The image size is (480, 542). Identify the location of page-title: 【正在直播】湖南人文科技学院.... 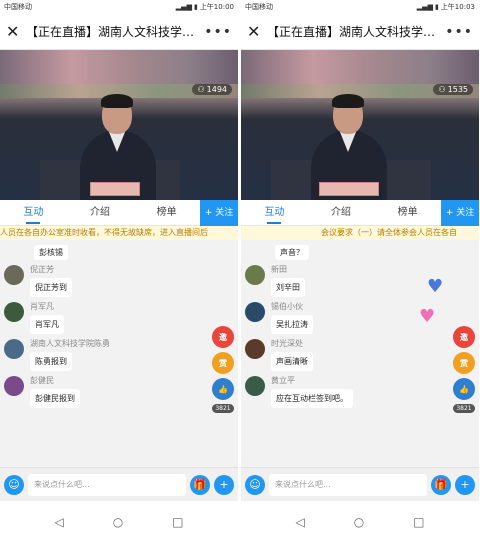
(353, 32).